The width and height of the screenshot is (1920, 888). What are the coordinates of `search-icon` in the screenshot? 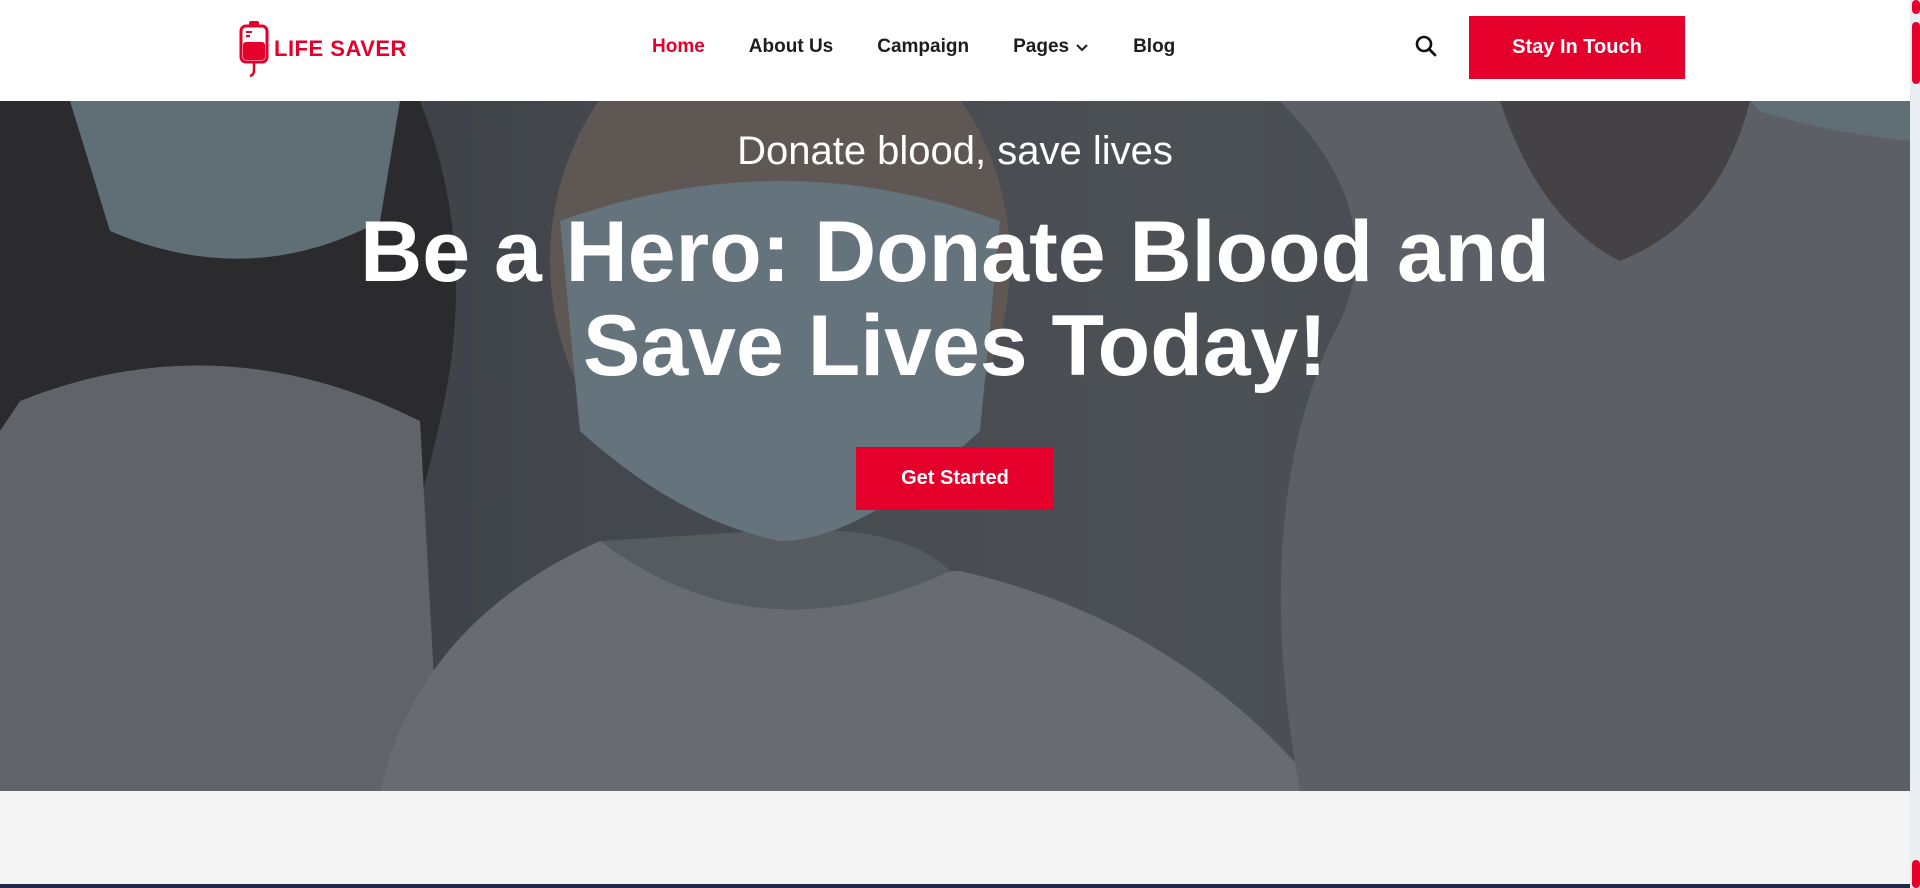 It's located at (1426, 46).